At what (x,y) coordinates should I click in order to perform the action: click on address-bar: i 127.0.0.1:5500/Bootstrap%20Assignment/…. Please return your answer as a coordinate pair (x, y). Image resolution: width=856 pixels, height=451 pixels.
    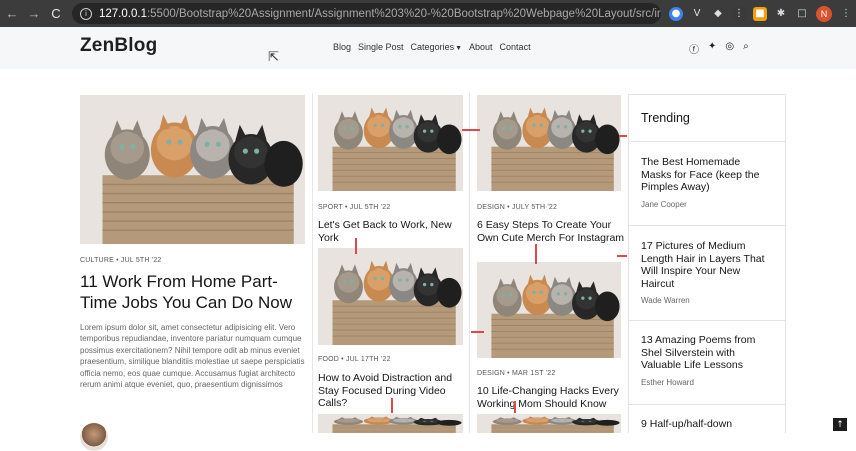
    Looking at the image, I should click on (366, 13).